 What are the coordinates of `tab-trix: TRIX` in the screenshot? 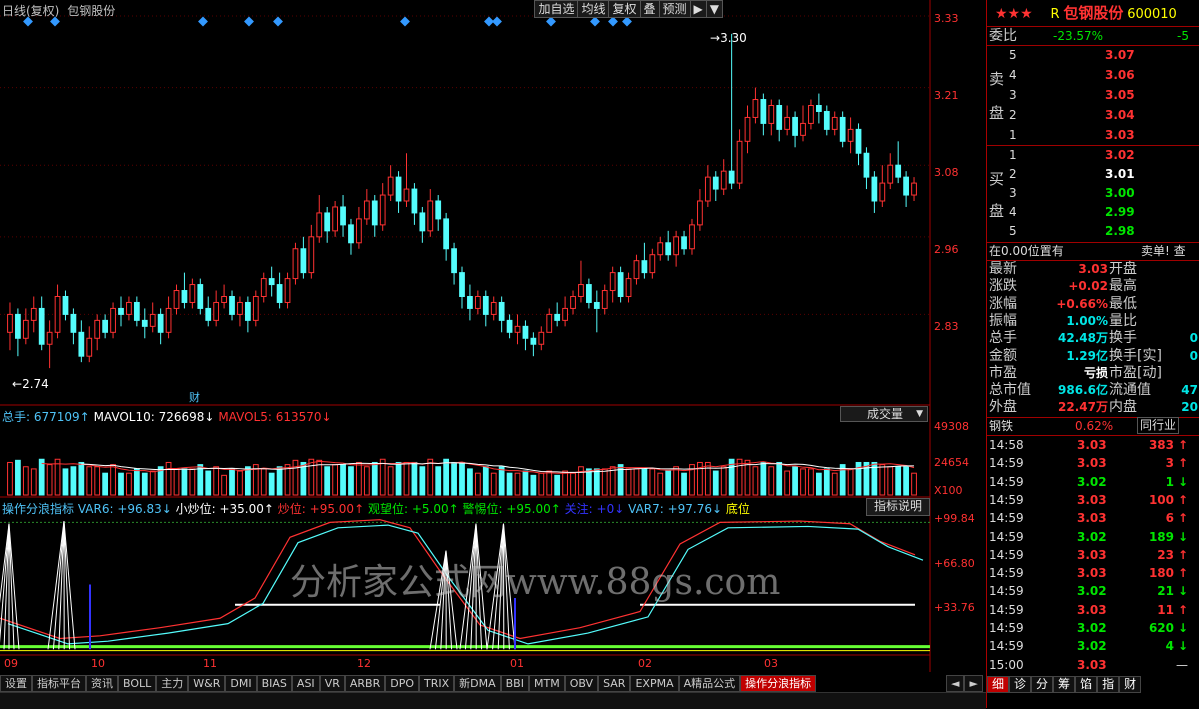 It's located at (436, 683).